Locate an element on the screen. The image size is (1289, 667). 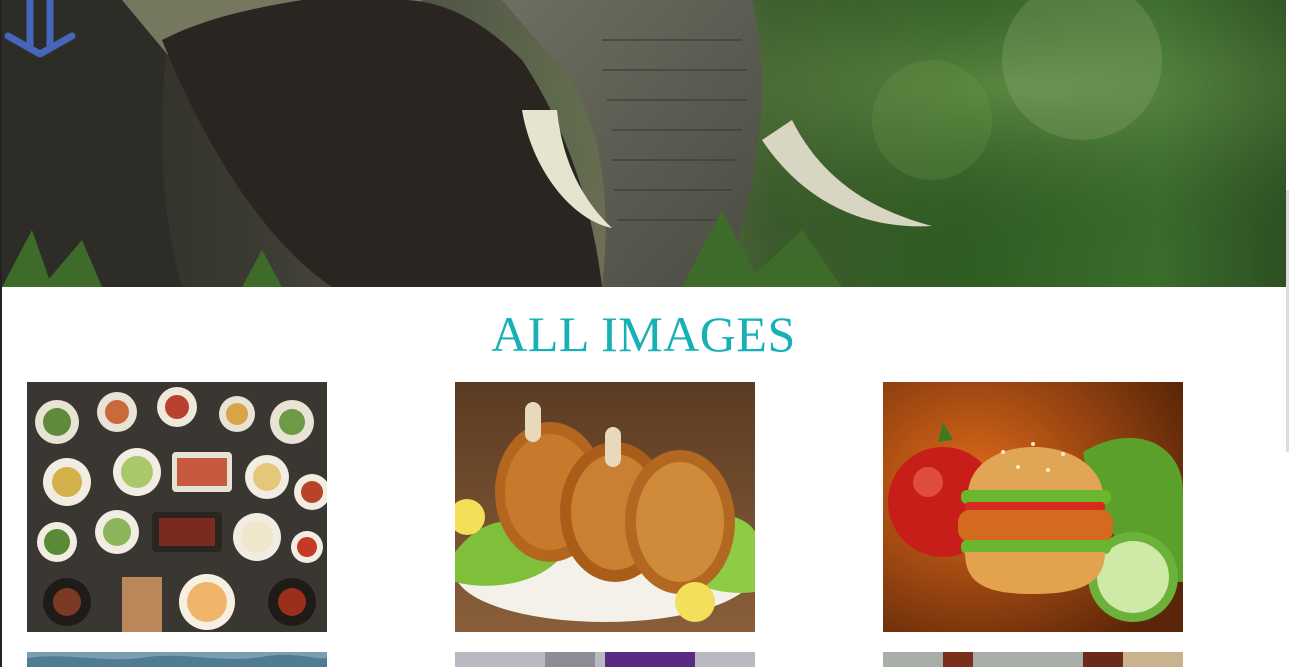
double-down-arrow-icon is located at coordinates (40, 30).